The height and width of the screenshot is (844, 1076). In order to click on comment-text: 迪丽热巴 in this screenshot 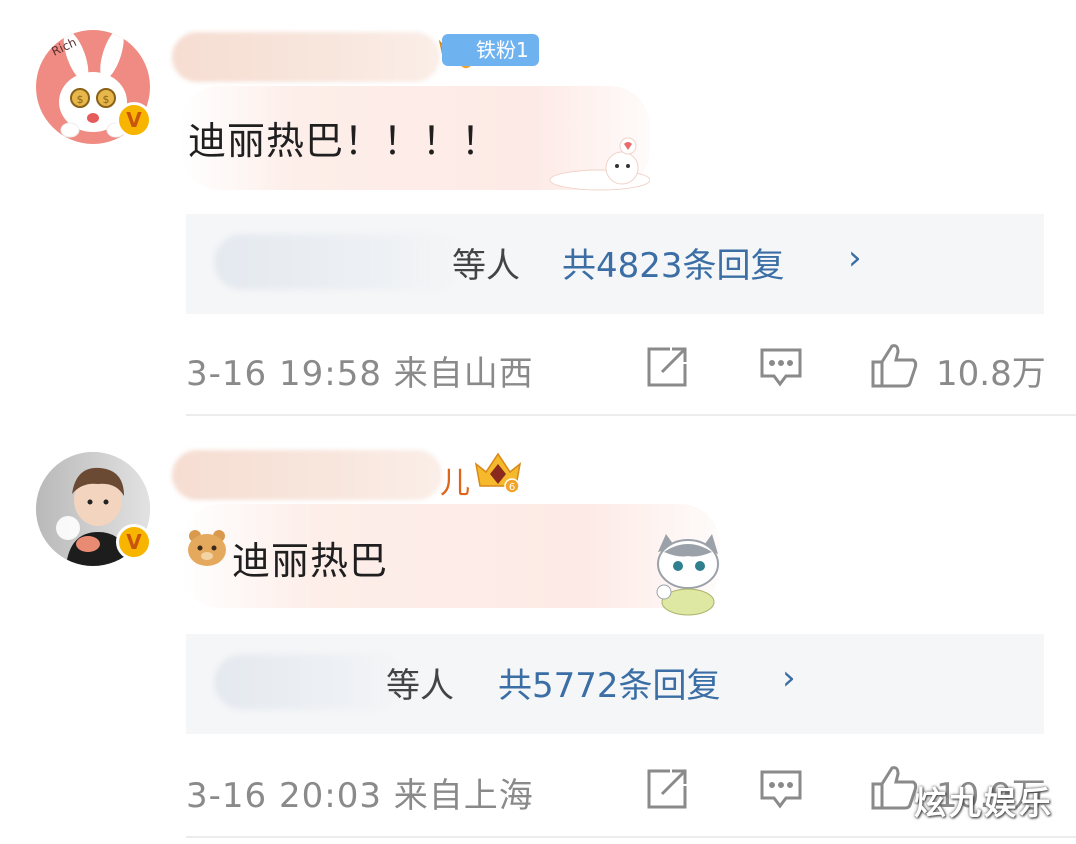, I will do `click(310, 561)`.